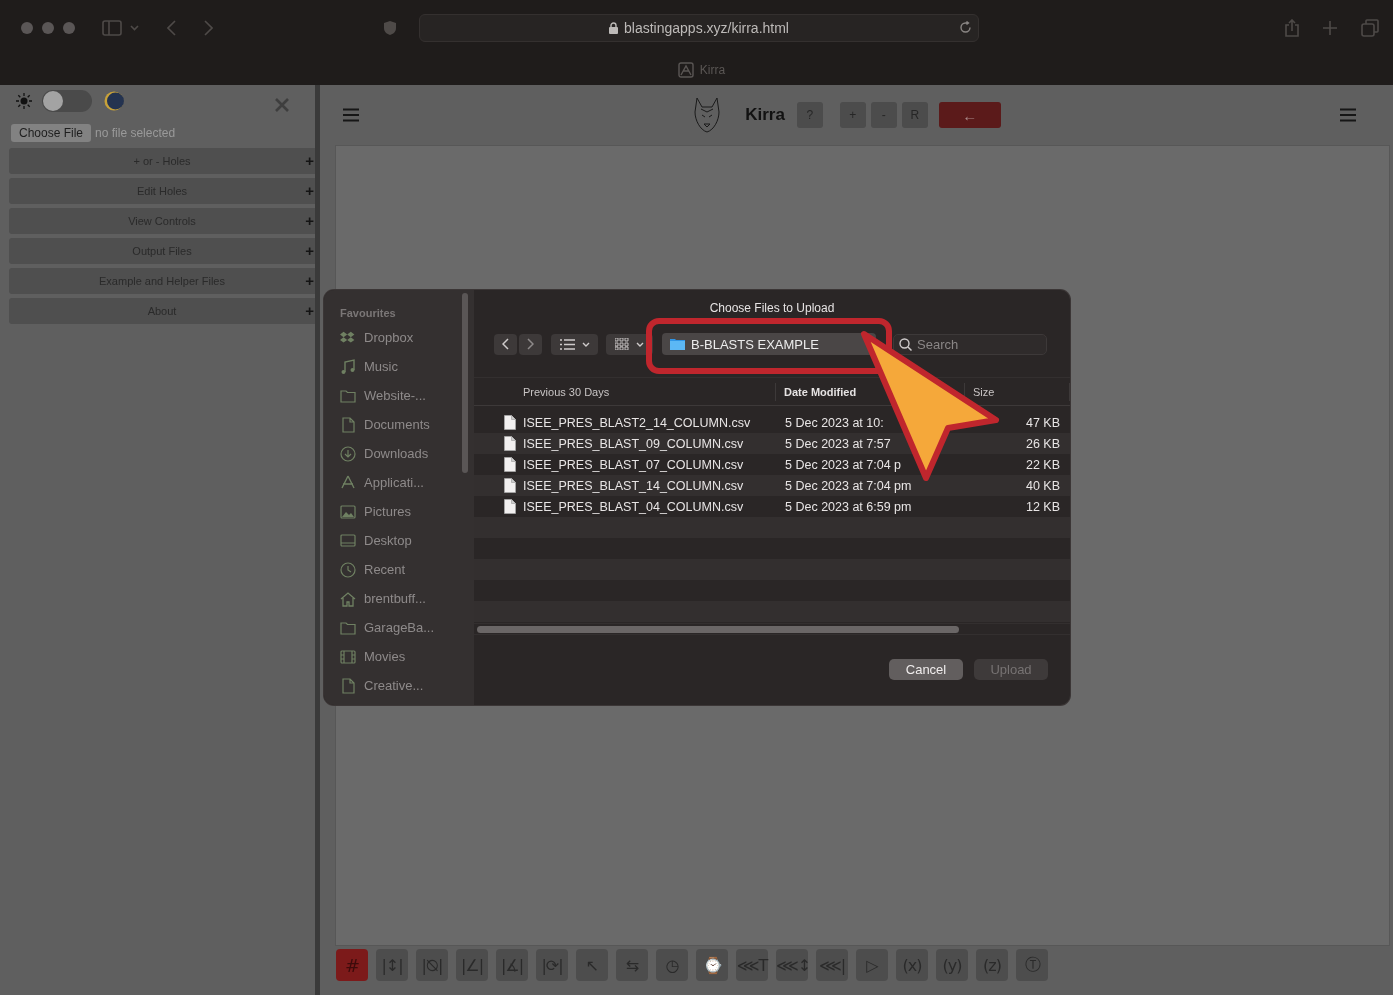 The width and height of the screenshot is (1393, 995). What do you see at coordinates (1042, 422) in the screenshot?
I see `table-cell-text: 47 KB` at bounding box center [1042, 422].